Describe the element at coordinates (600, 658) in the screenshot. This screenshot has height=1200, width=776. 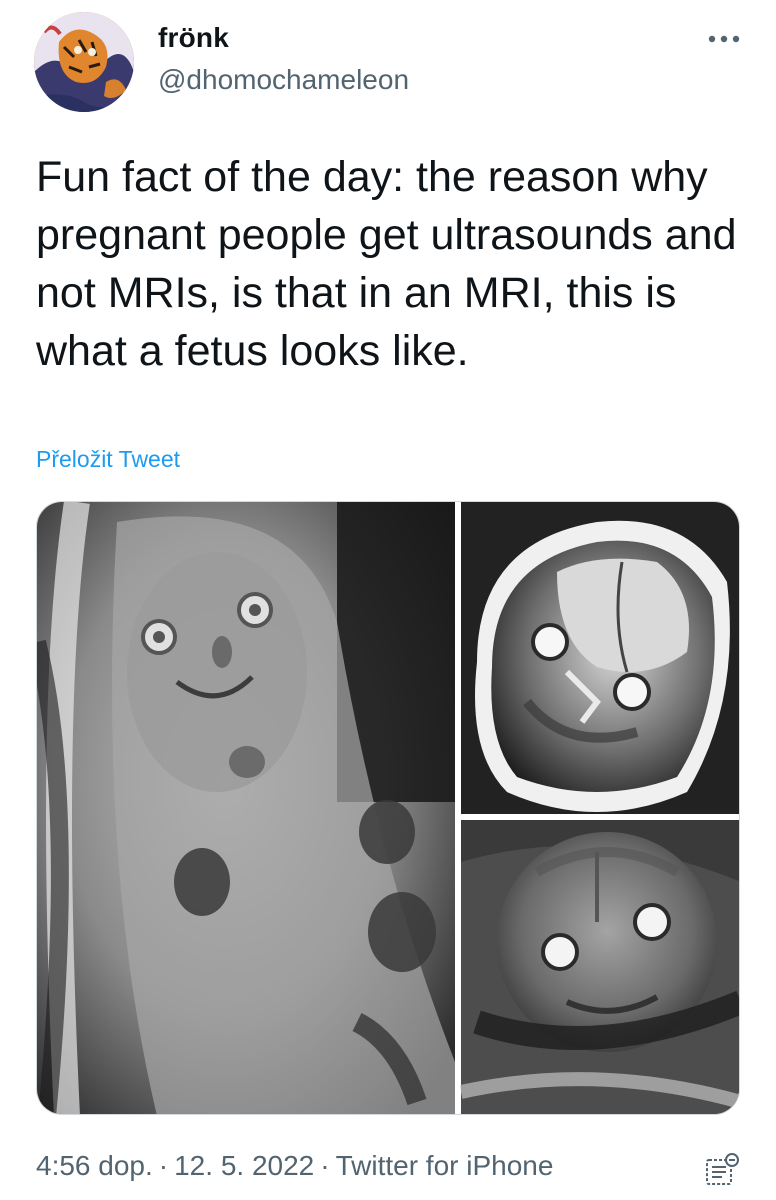
I see `mri-top-right-panel` at that location.